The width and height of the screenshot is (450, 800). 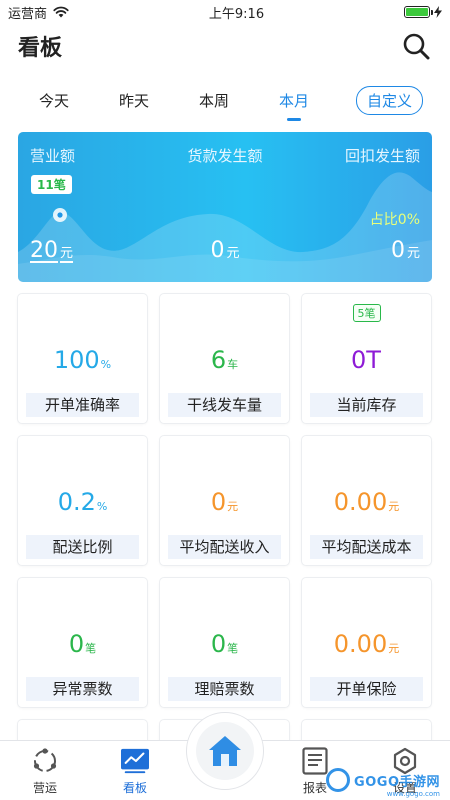 I want to click on status-time: 上午9:16, so click(x=236, y=14).